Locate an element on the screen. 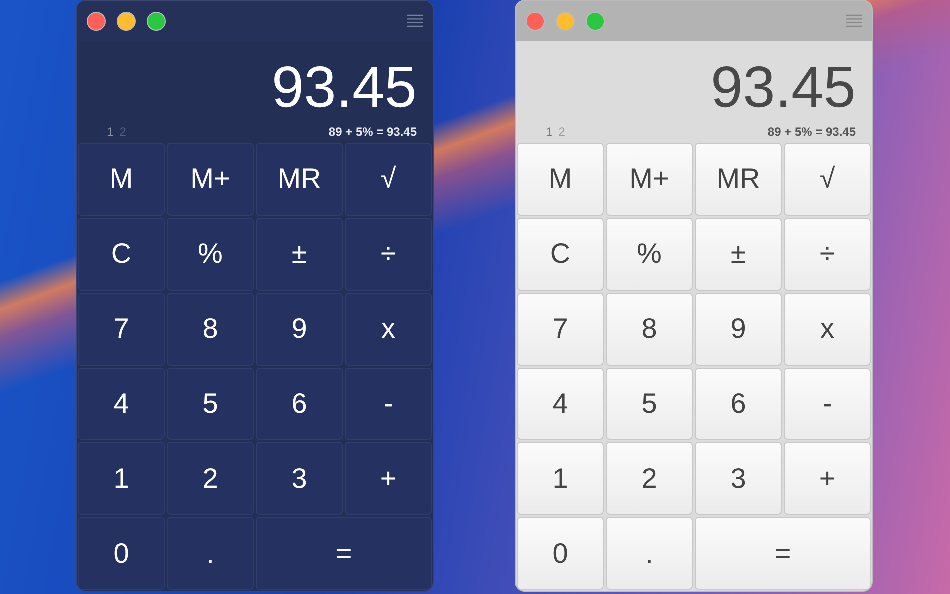  page-tab: 1 is located at coordinates (110, 132).